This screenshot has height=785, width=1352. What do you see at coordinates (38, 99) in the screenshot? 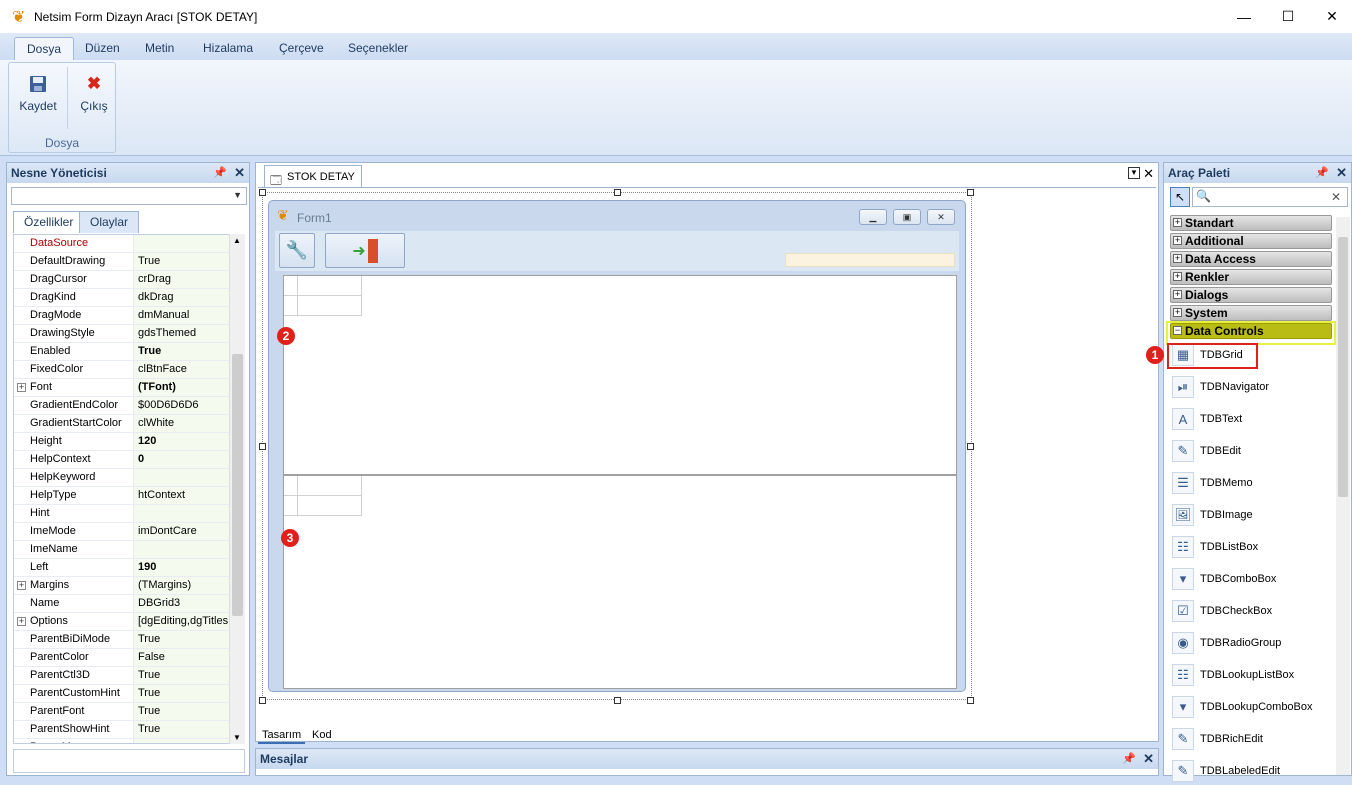
I see `save-button: Kaydet` at bounding box center [38, 99].